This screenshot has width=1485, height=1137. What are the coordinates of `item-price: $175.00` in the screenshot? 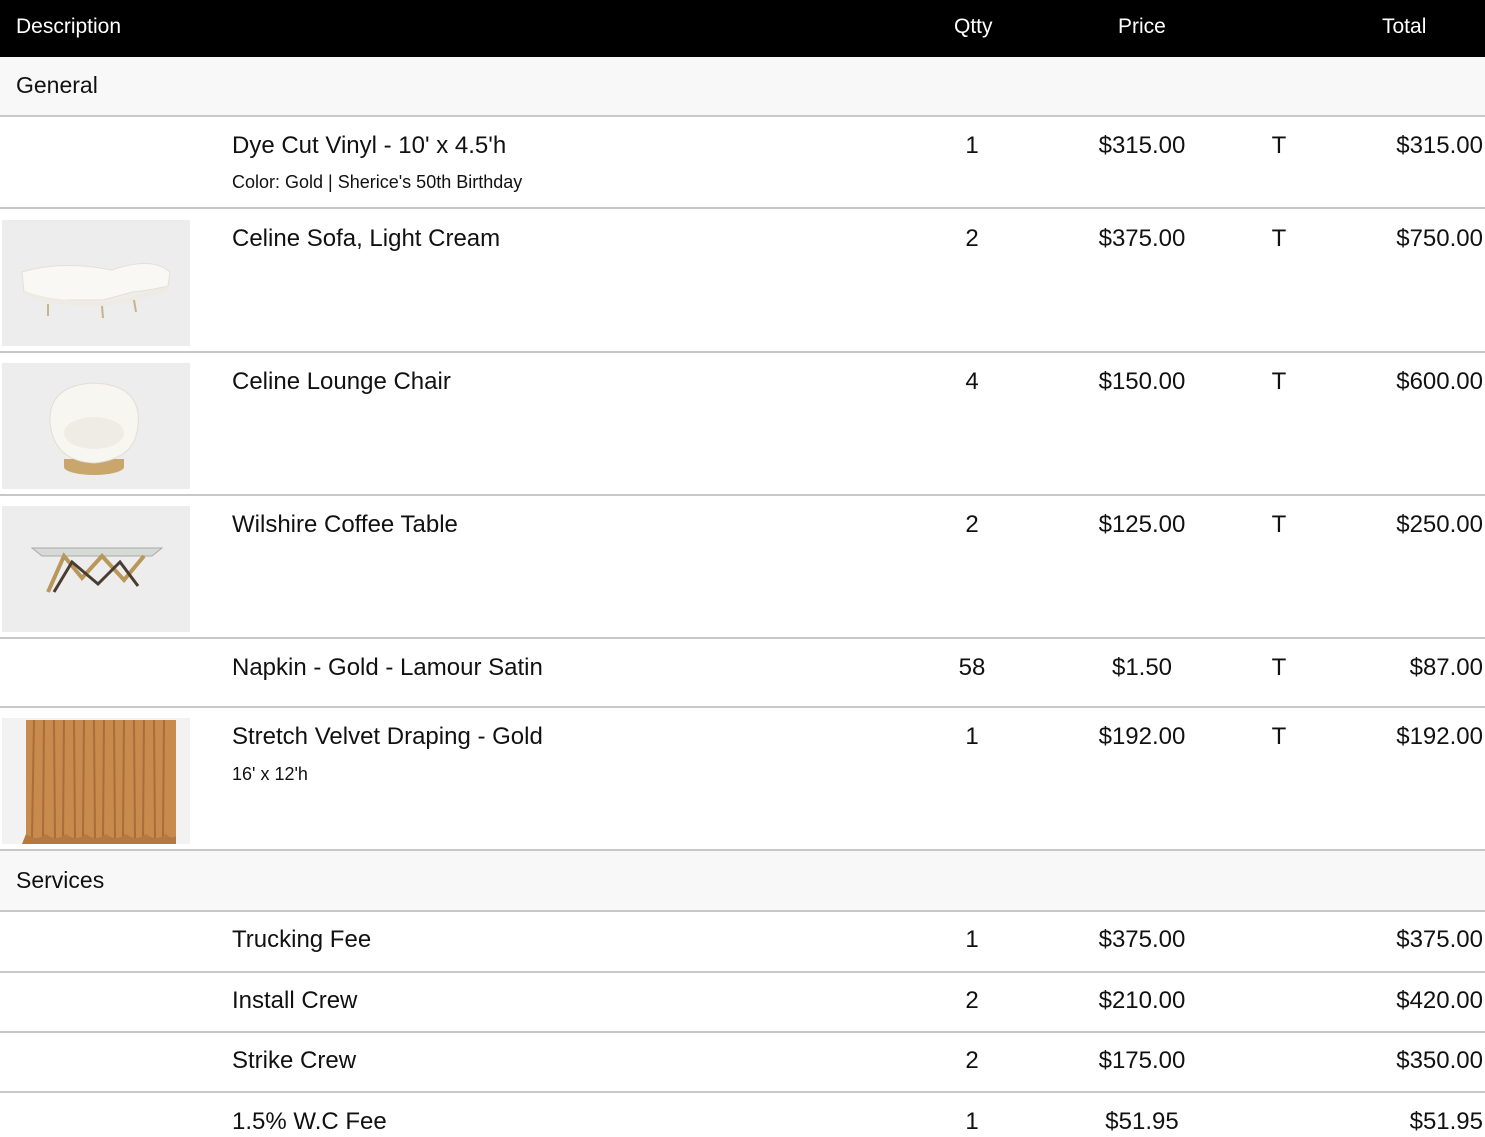 It's located at (1142, 1060).